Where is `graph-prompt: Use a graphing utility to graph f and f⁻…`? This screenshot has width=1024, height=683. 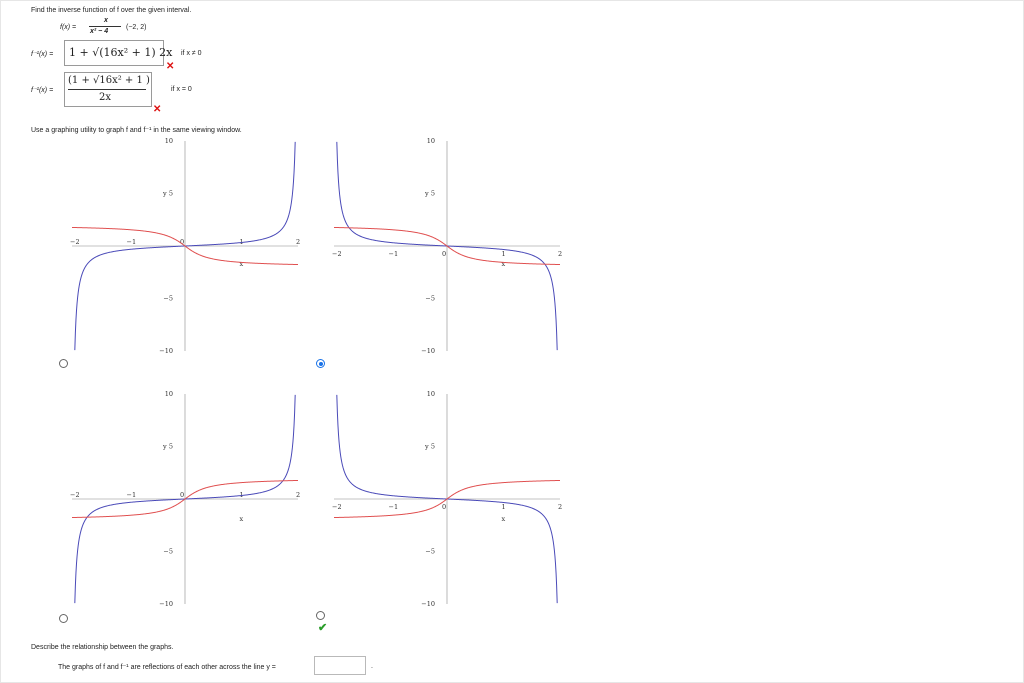 graph-prompt: Use a graphing utility to graph f and f⁻… is located at coordinates (136, 130).